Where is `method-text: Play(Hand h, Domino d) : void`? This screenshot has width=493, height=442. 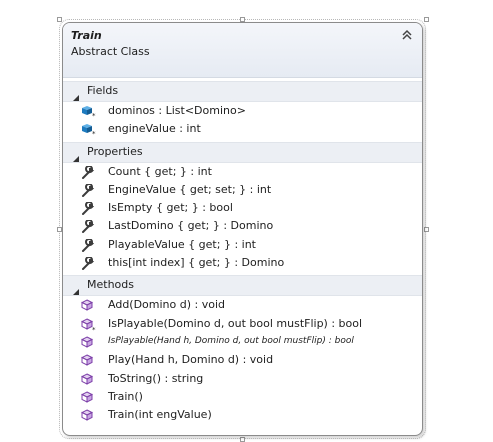
method-text: Play(Hand h, Domino d) : void is located at coordinates (191, 360).